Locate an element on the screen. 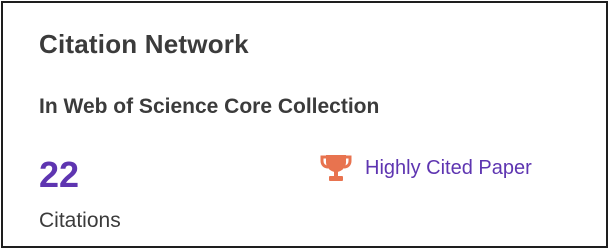  highly-cited-badge: Highly Cited Paper is located at coordinates (425, 168).